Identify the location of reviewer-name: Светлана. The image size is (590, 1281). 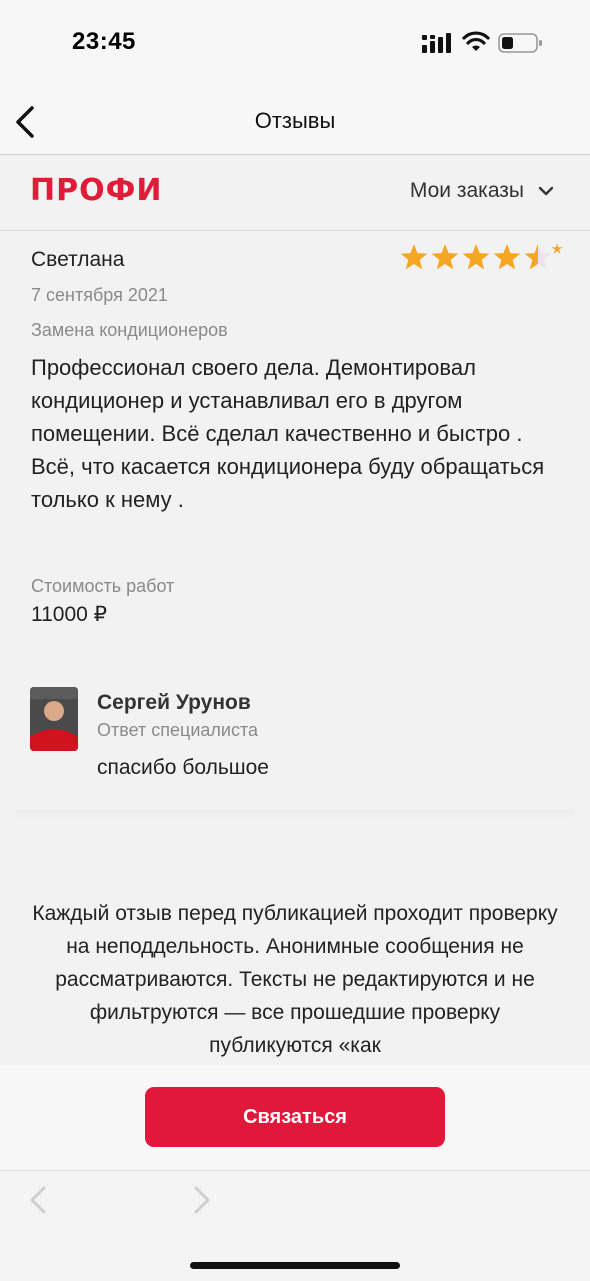
(78, 259).